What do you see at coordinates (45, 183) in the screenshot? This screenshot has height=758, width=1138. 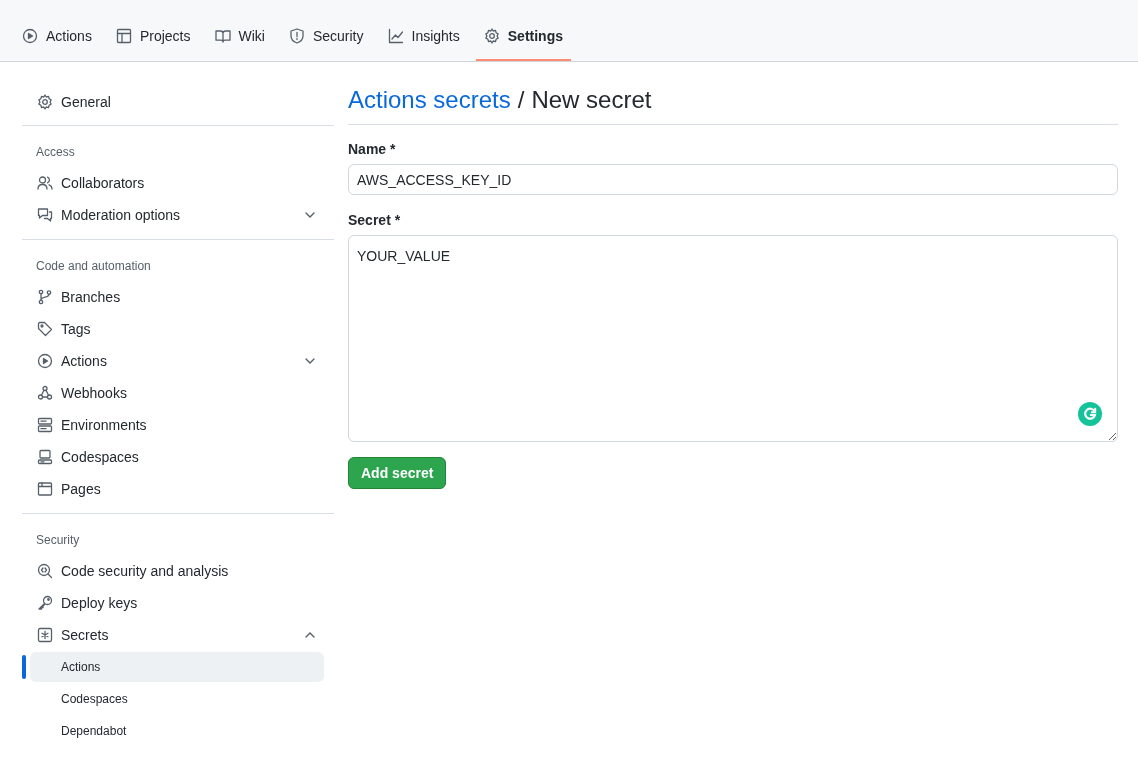 I see `people-icon` at bounding box center [45, 183].